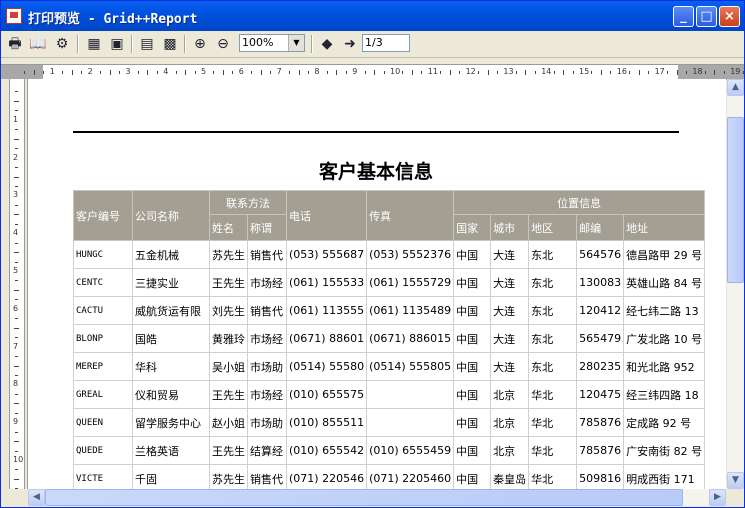 This screenshot has height=508, width=745. Describe the element at coordinates (664, 254) in the screenshot. I see `cell-address: 德昌路甲 29 号` at that location.